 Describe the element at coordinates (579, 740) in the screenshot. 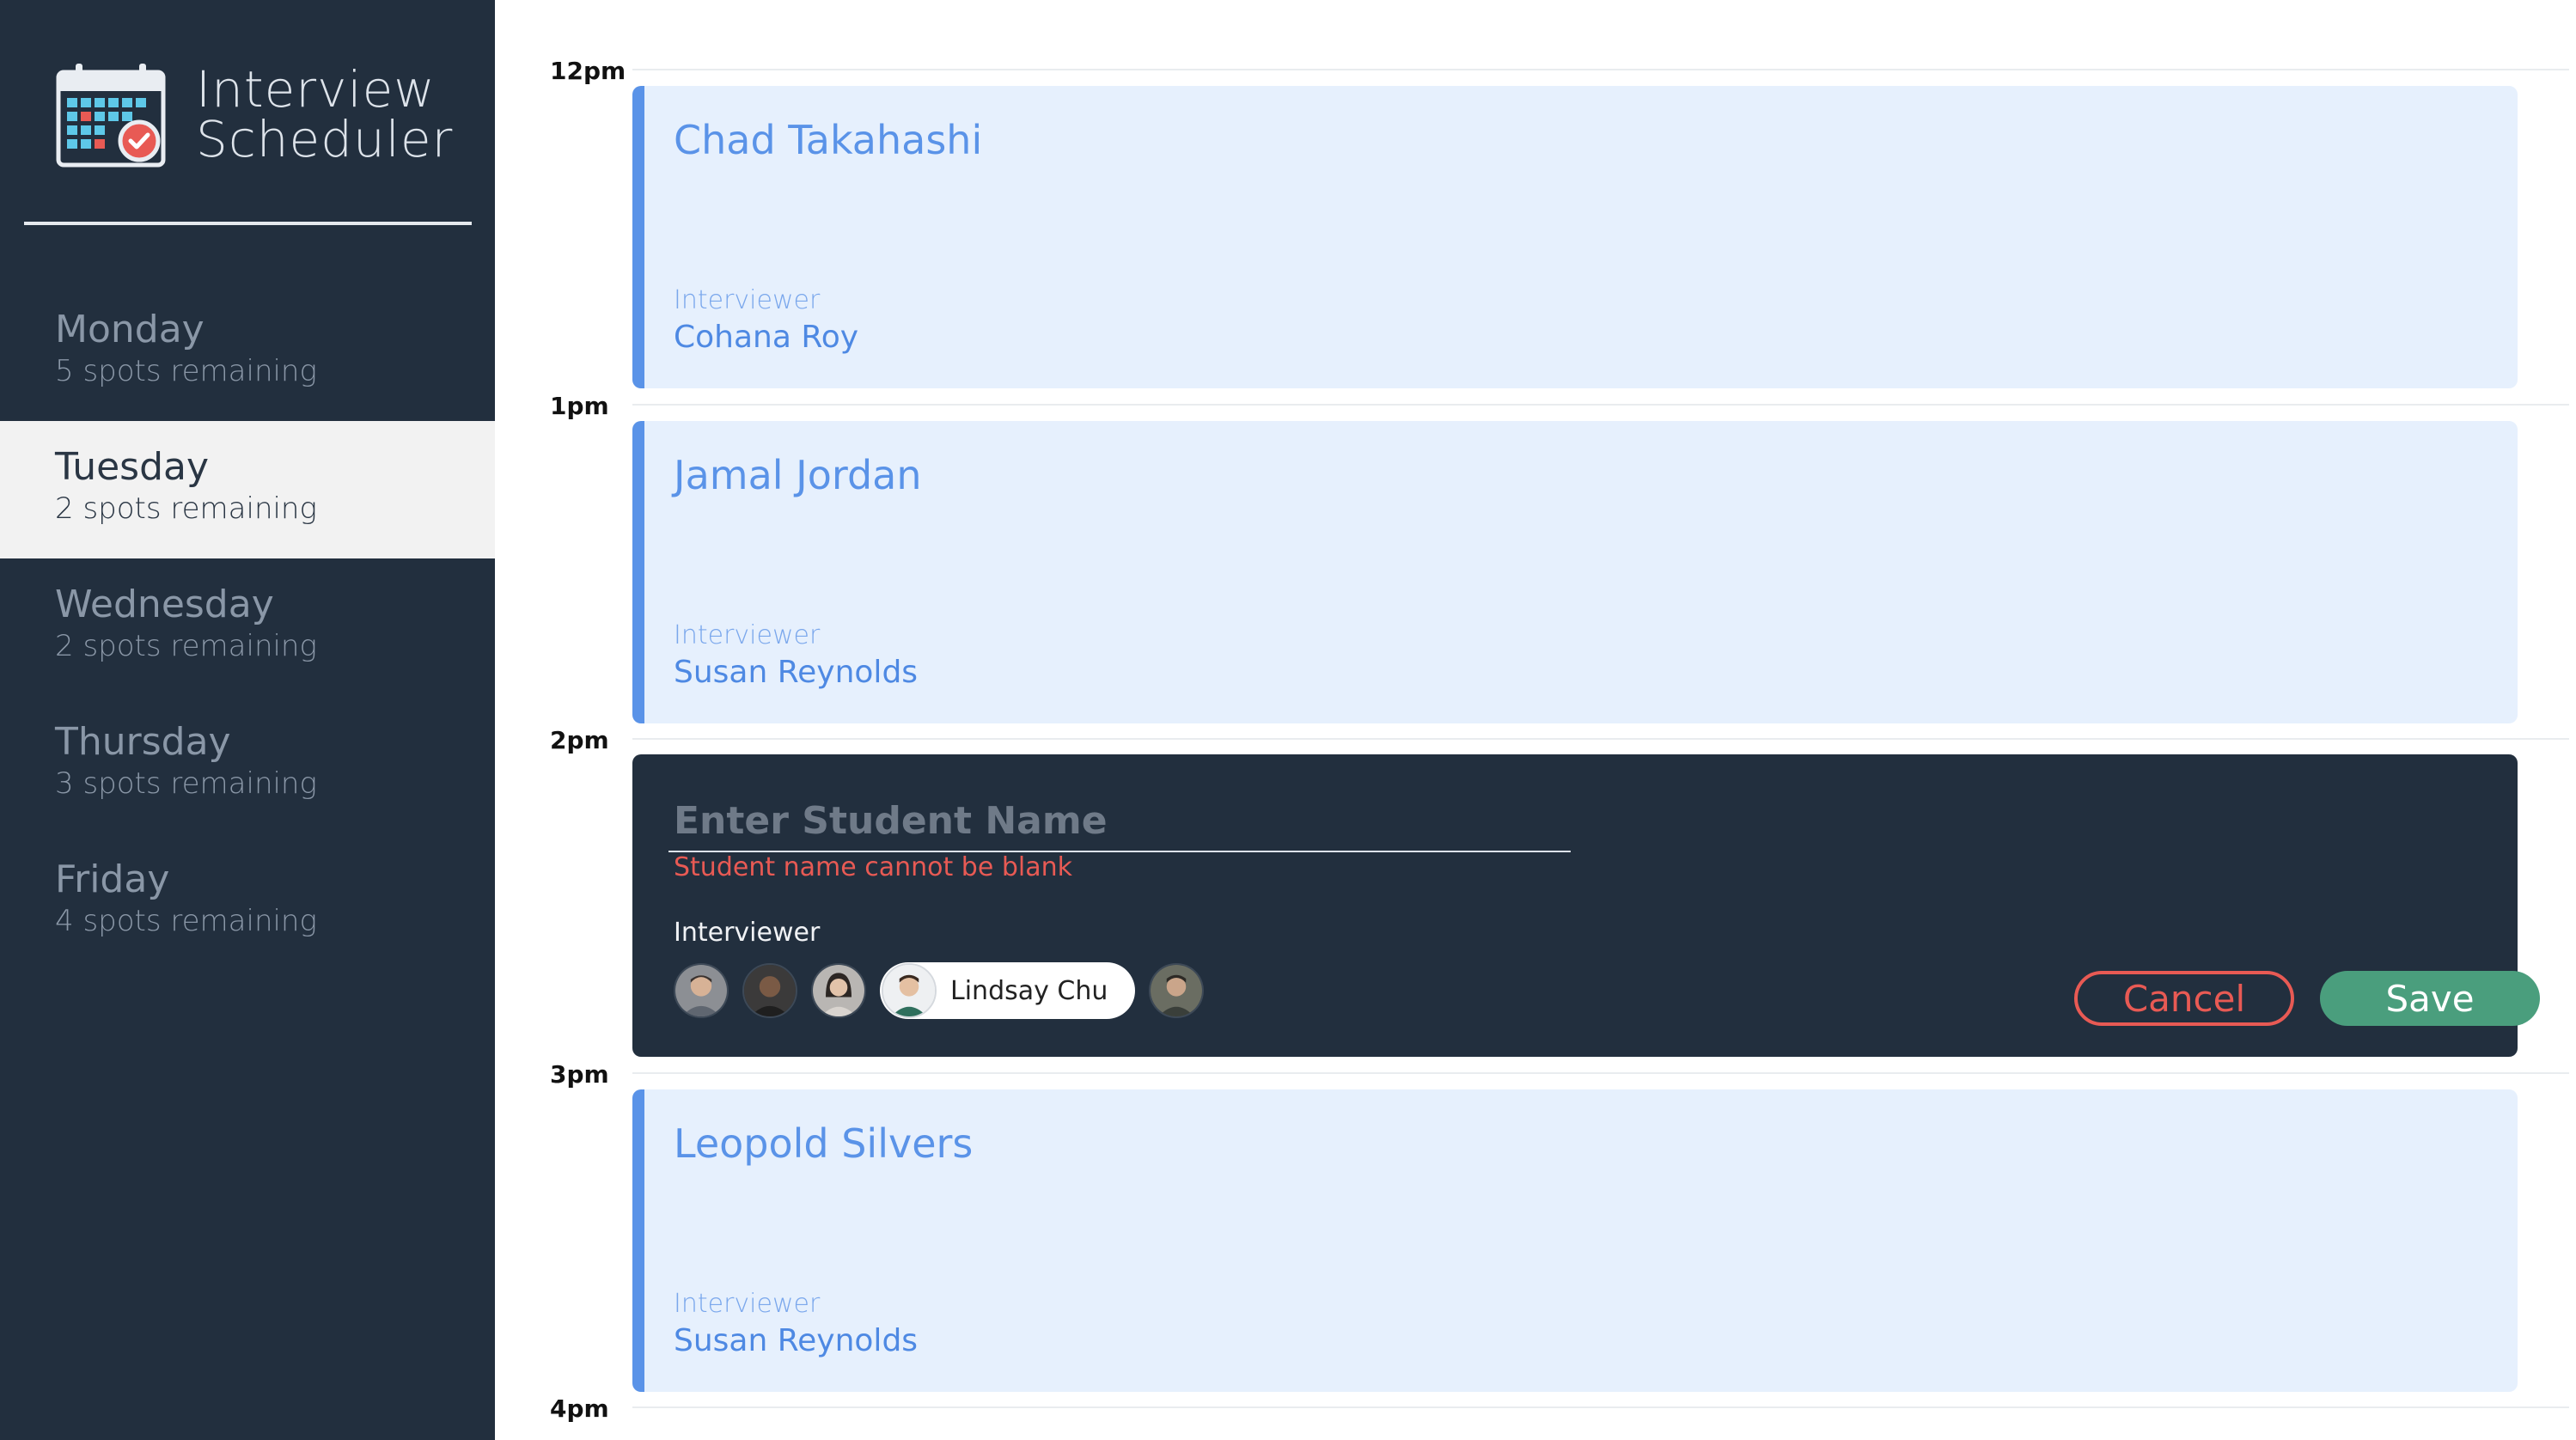

I see `time-label: 2pm` at that location.